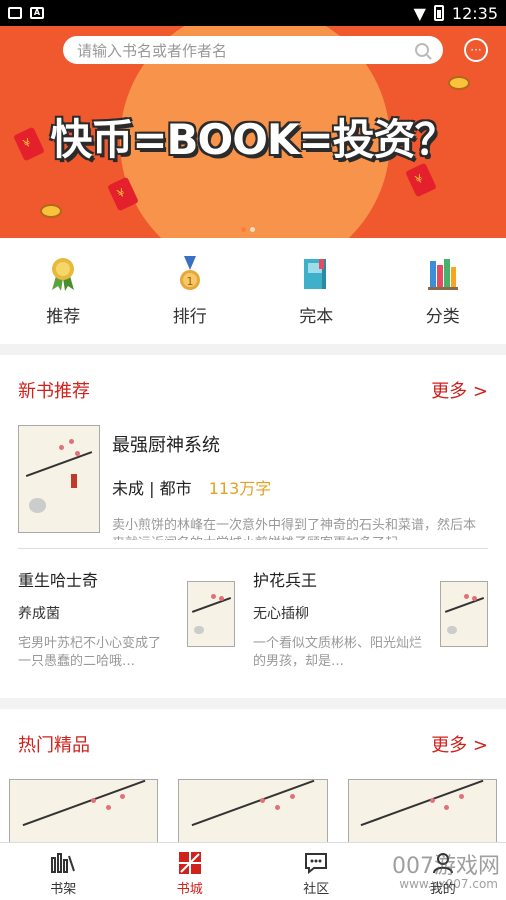  Describe the element at coordinates (253, 390) in the screenshot. I see `section-header: 新书推荐 更多 >` at that location.